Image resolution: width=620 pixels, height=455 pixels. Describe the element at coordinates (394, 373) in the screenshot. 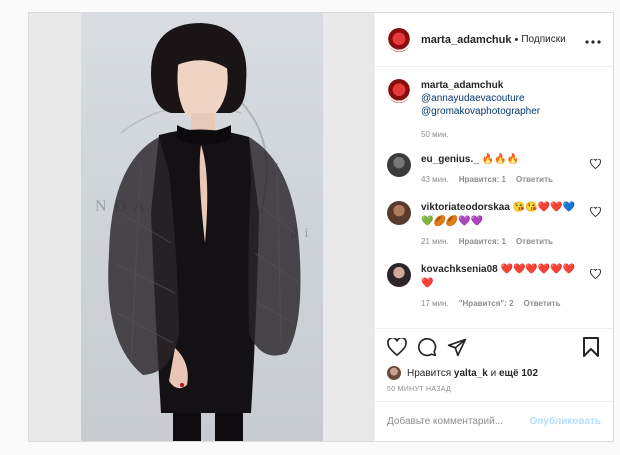

I see `liker-avatar` at that location.